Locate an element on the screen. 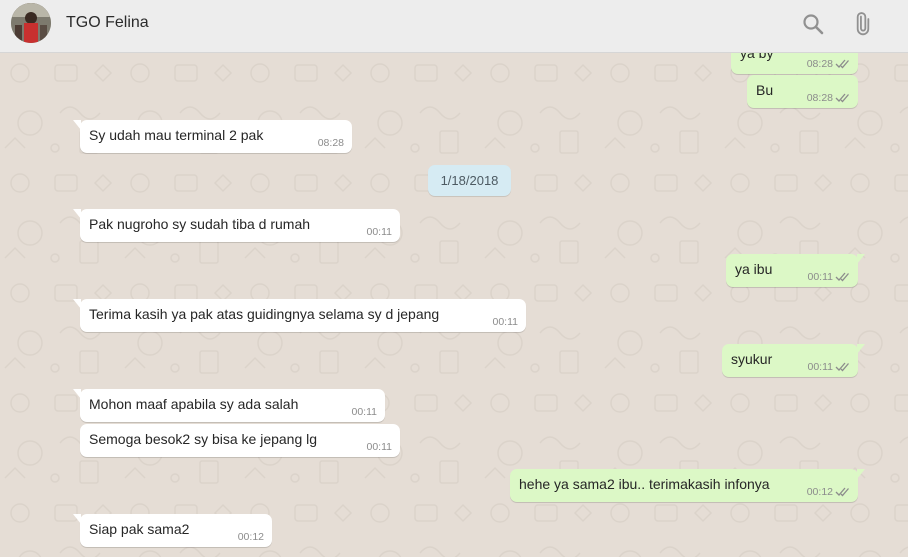 The image size is (908, 557). message-incoming: Mohon maaf apabila sy ada salah 00:11 is located at coordinates (229, 405).